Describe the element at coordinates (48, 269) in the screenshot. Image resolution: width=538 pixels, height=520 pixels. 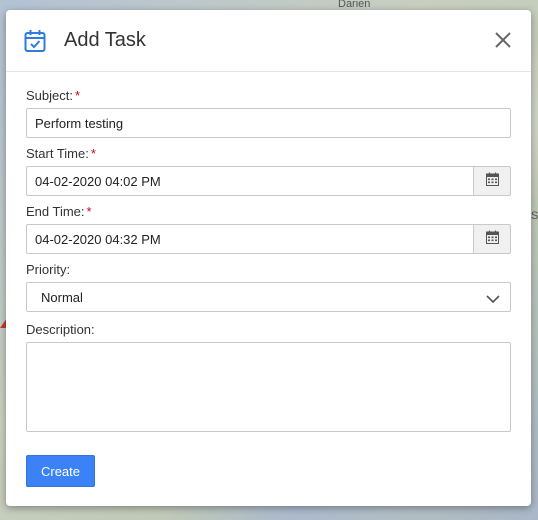
I see `priority-label: Priority:` at that location.